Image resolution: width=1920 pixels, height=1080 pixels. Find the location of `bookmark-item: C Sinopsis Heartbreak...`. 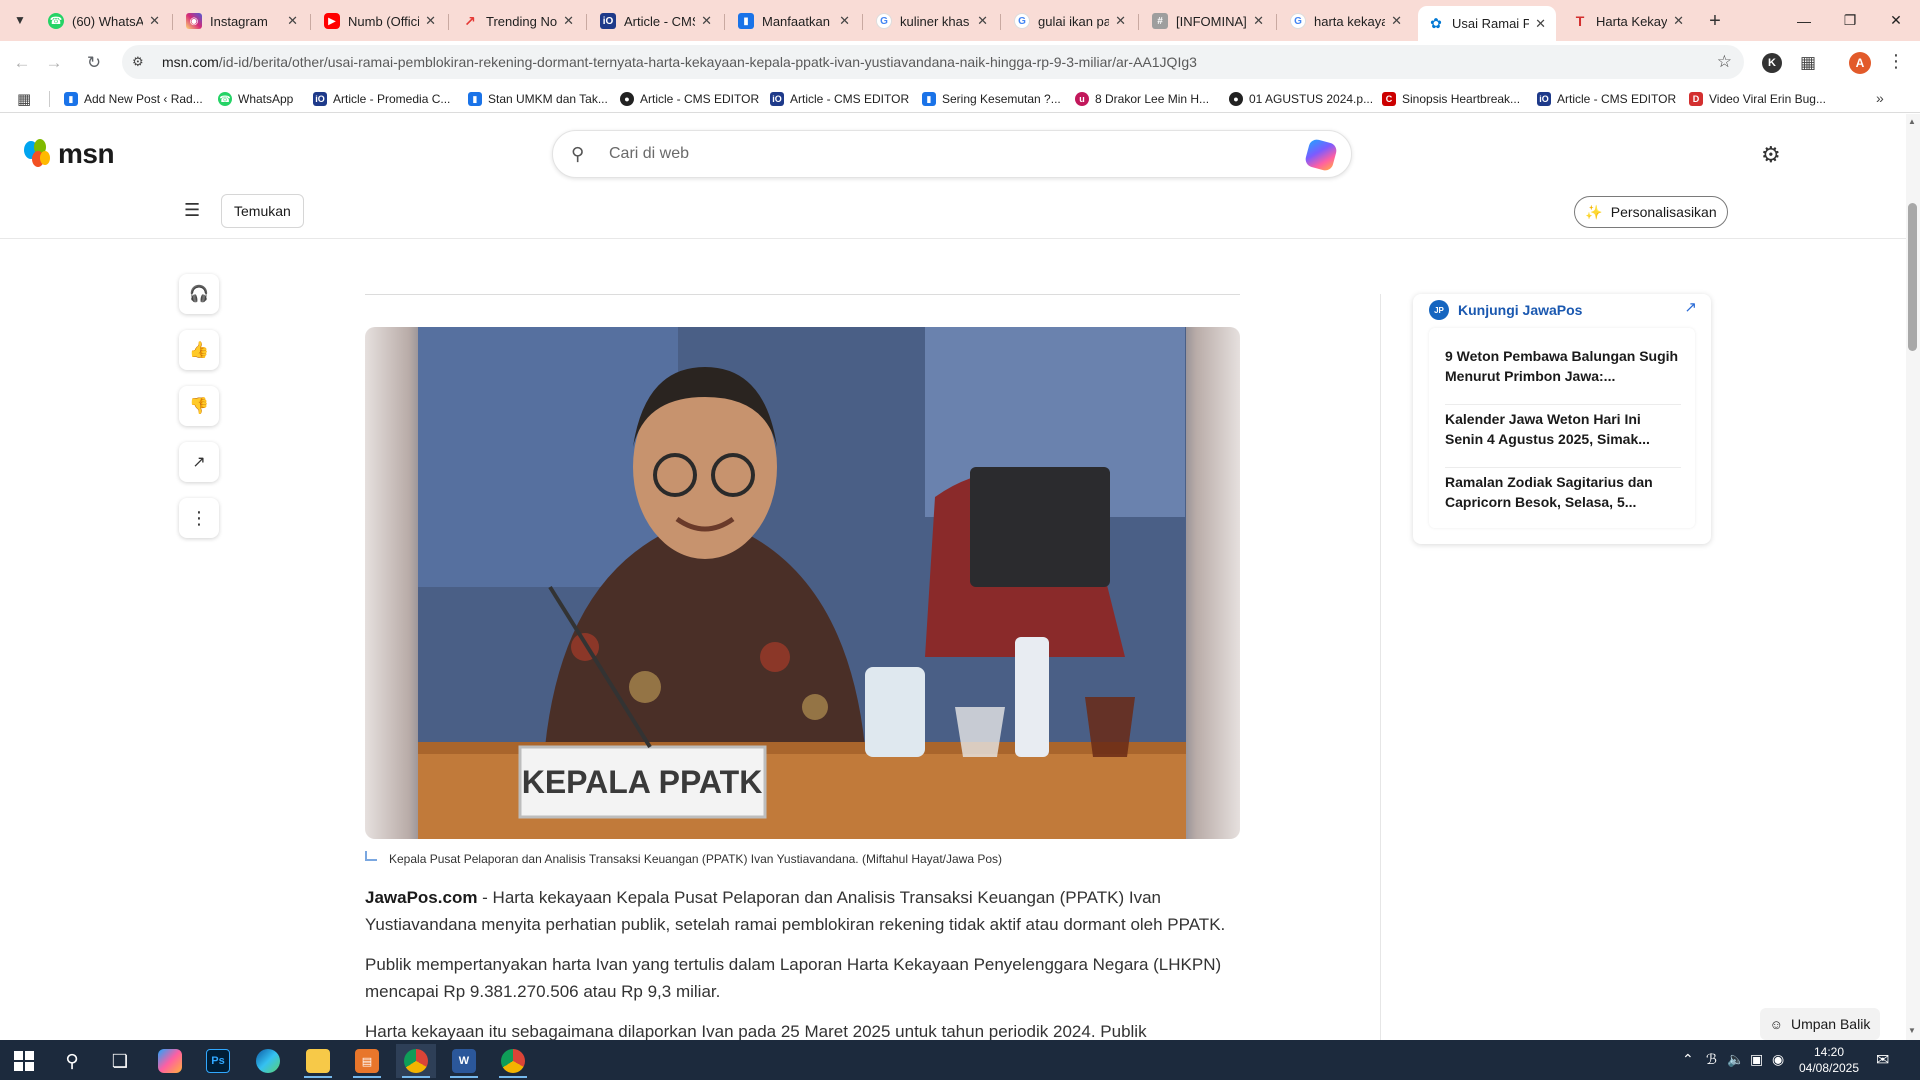

bookmark-item: C Sinopsis Heartbreak... is located at coordinates (1451, 99).